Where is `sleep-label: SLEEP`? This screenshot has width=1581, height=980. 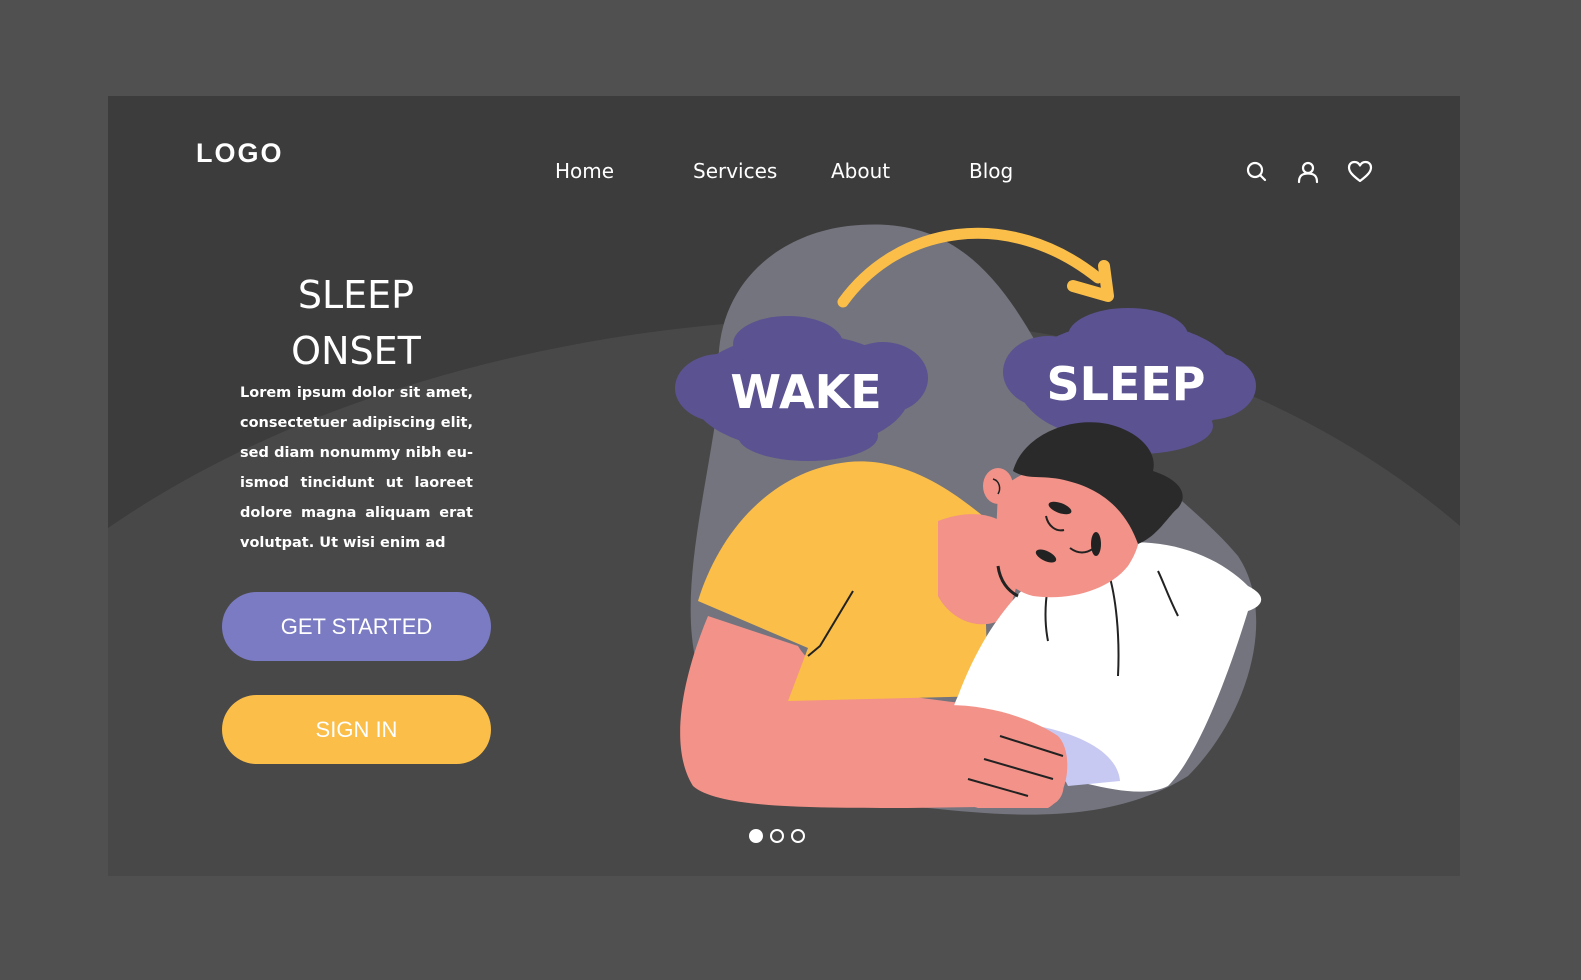 sleep-label: SLEEP is located at coordinates (1125, 384).